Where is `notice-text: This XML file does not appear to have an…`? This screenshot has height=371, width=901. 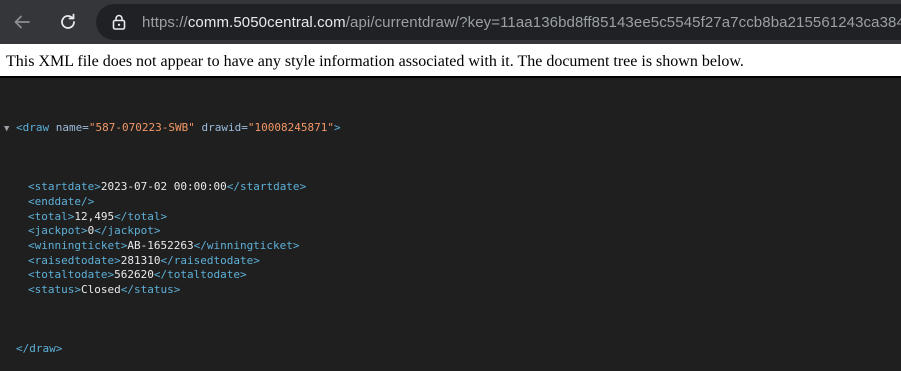
notice-text: This XML file does not appear to have an… is located at coordinates (375, 61).